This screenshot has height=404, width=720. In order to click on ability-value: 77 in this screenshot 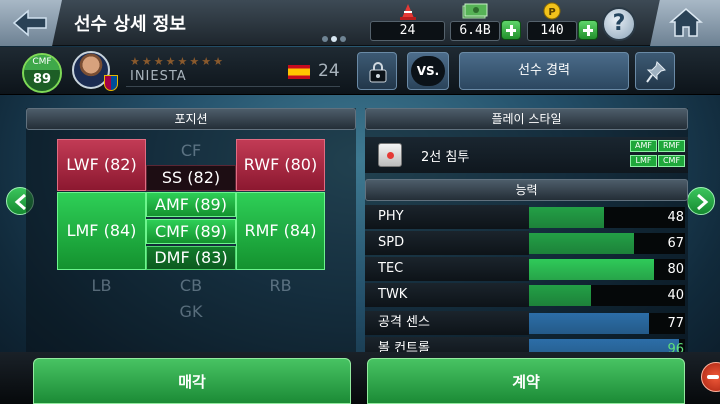, I will do `click(671, 323)`.